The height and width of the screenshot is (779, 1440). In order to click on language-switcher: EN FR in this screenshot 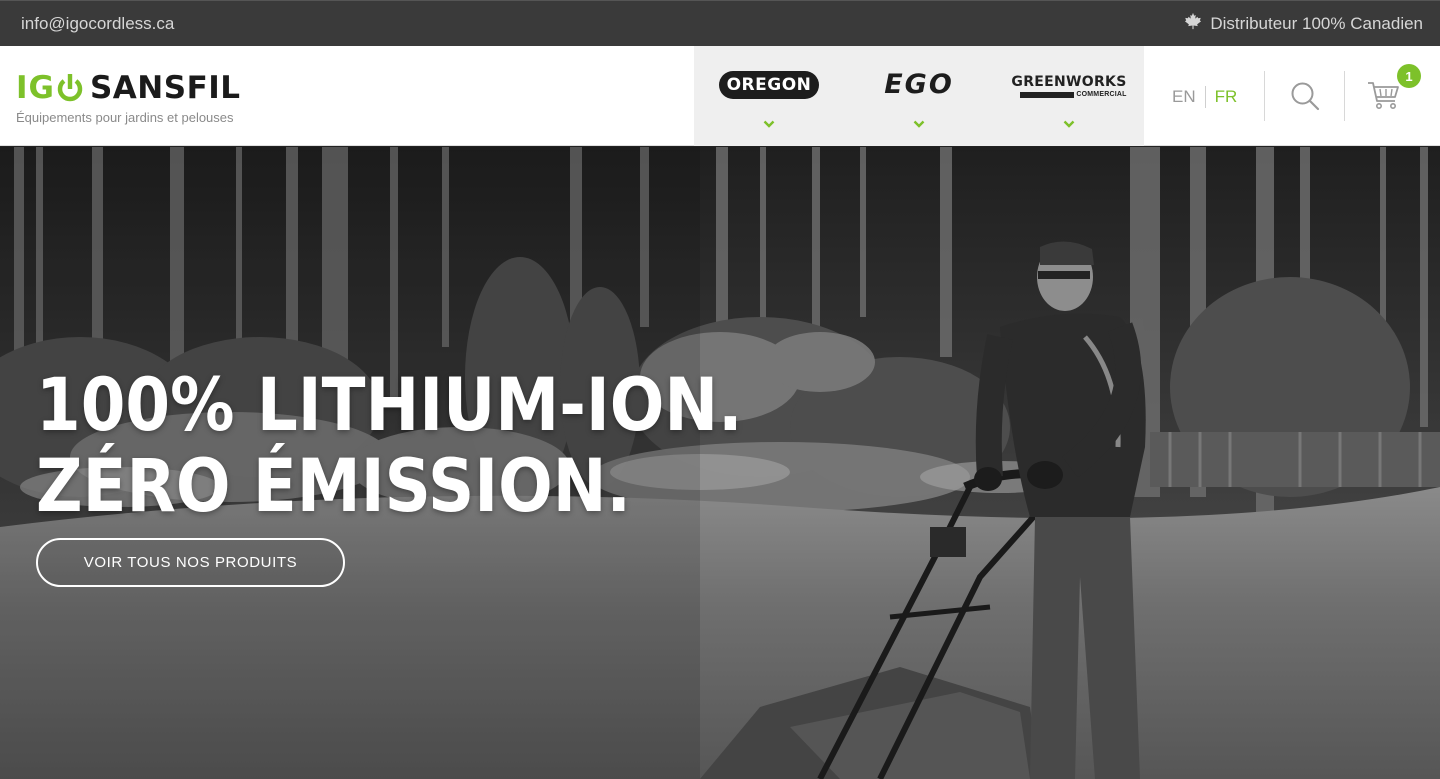, I will do `click(1204, 97)`.